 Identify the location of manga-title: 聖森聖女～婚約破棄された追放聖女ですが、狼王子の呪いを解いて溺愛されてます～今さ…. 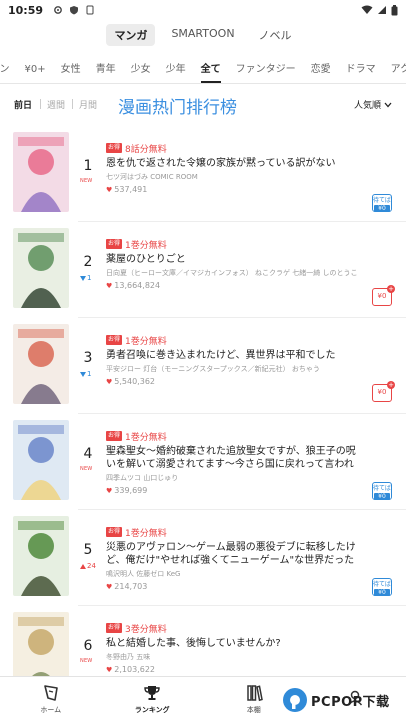
(234, 458).